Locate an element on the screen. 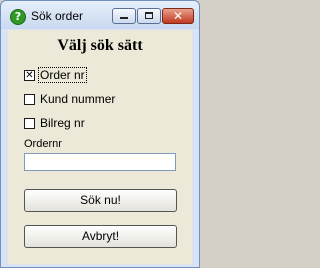 This screenshot has height=268, width=320. kund-nummer-label: Kund nummer is located at coordinates (77, 99).